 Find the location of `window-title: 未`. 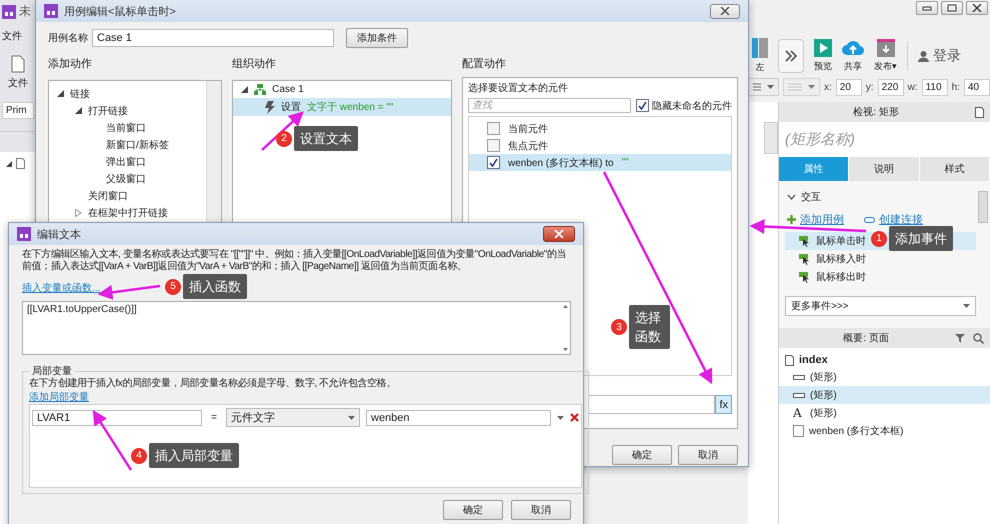

window-title: 未 is located at coordinates (25, 11).